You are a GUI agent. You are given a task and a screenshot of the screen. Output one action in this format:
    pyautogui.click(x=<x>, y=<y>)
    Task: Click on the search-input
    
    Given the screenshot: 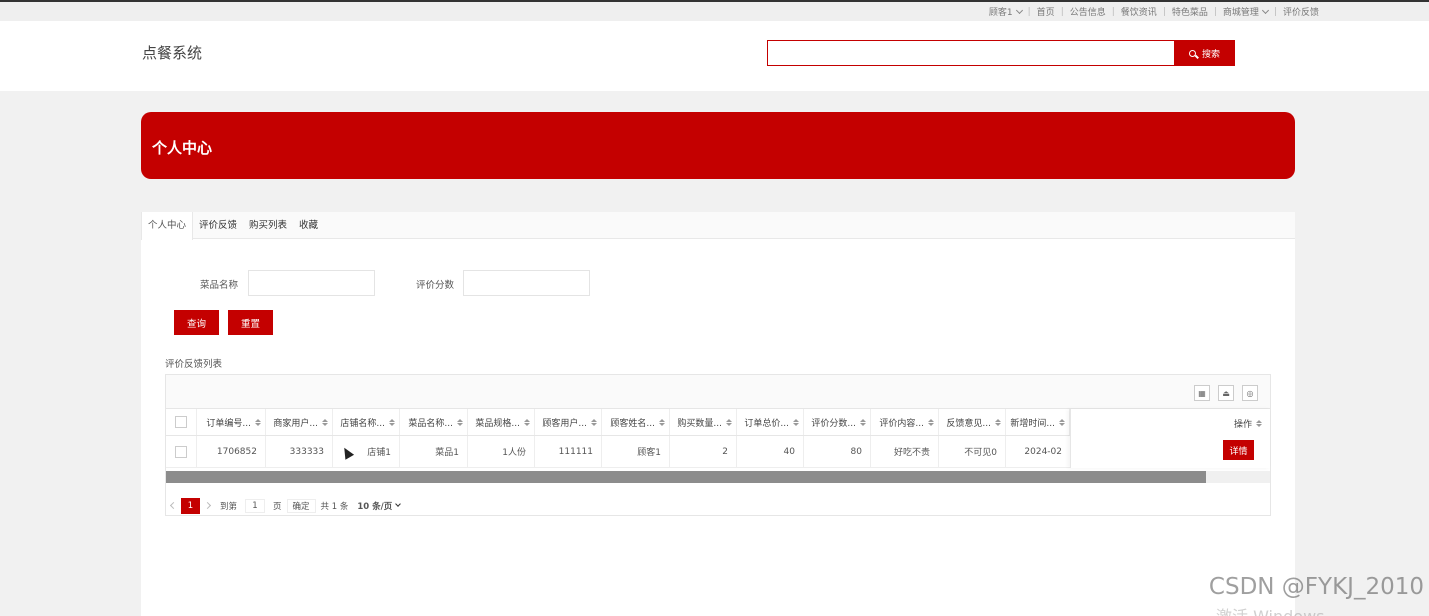 What is the action you would take?
    pyautogui.click(x=971, y=53)
    